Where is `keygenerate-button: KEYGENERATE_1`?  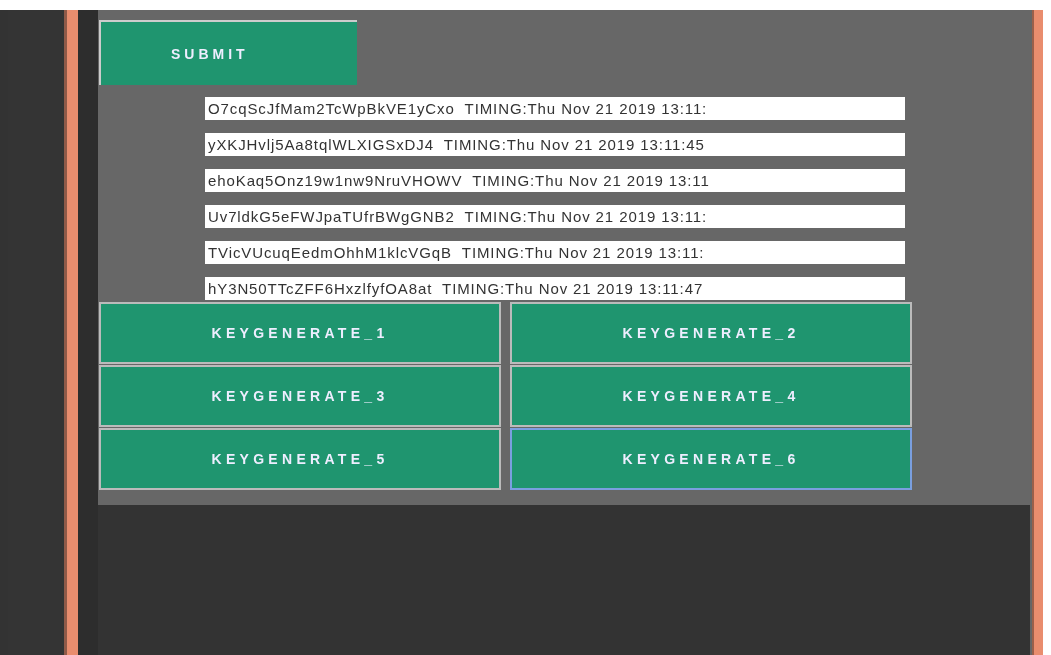 keygenerate-button: KEYGENERATE_1 is located at coordinates (300, 333).